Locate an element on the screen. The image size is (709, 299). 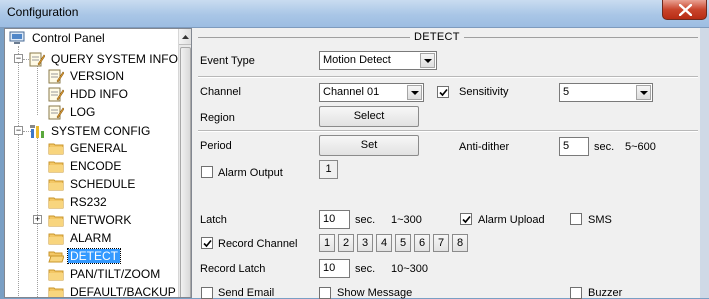
channel-label: Channel is located at coordinates (220, 92).